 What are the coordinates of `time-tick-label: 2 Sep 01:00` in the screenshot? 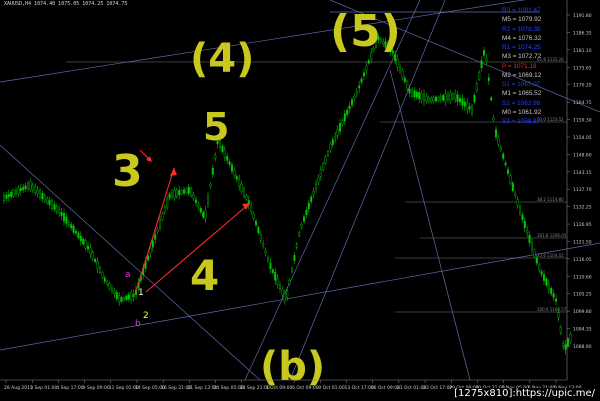 It's located at (43, 388).